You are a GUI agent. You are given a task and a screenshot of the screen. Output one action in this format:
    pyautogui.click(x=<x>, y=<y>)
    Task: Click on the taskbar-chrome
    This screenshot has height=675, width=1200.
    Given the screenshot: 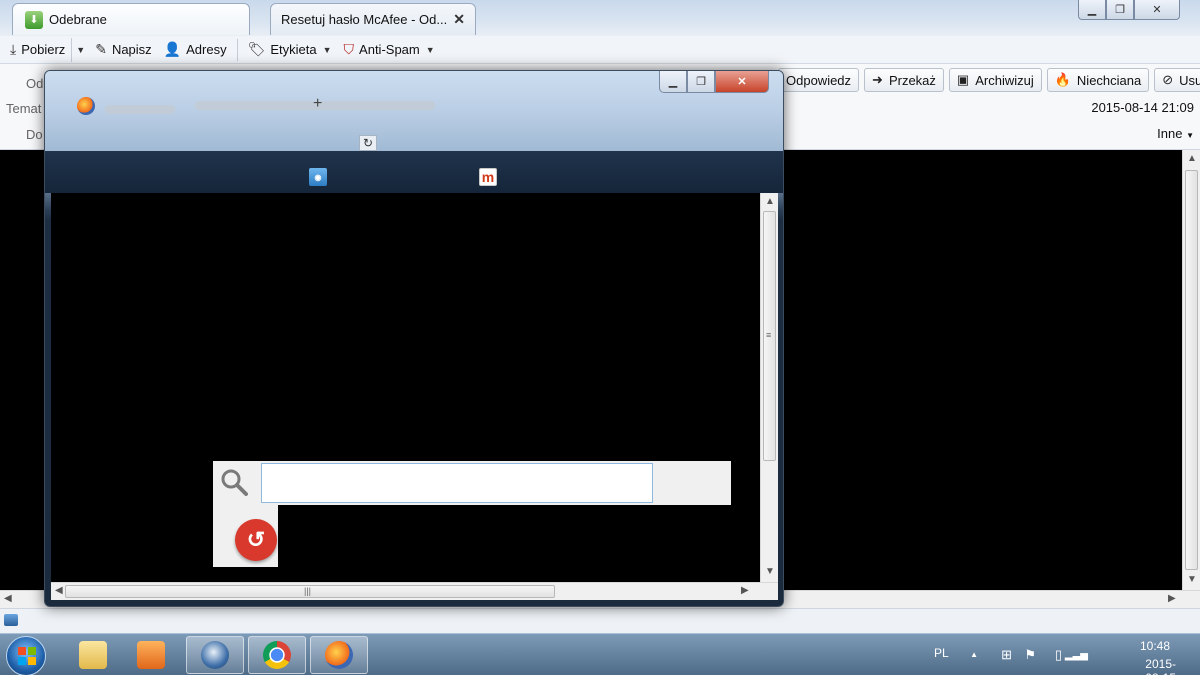 What is the action you would take?
    pyautogui.click(x=277, y=655)
    